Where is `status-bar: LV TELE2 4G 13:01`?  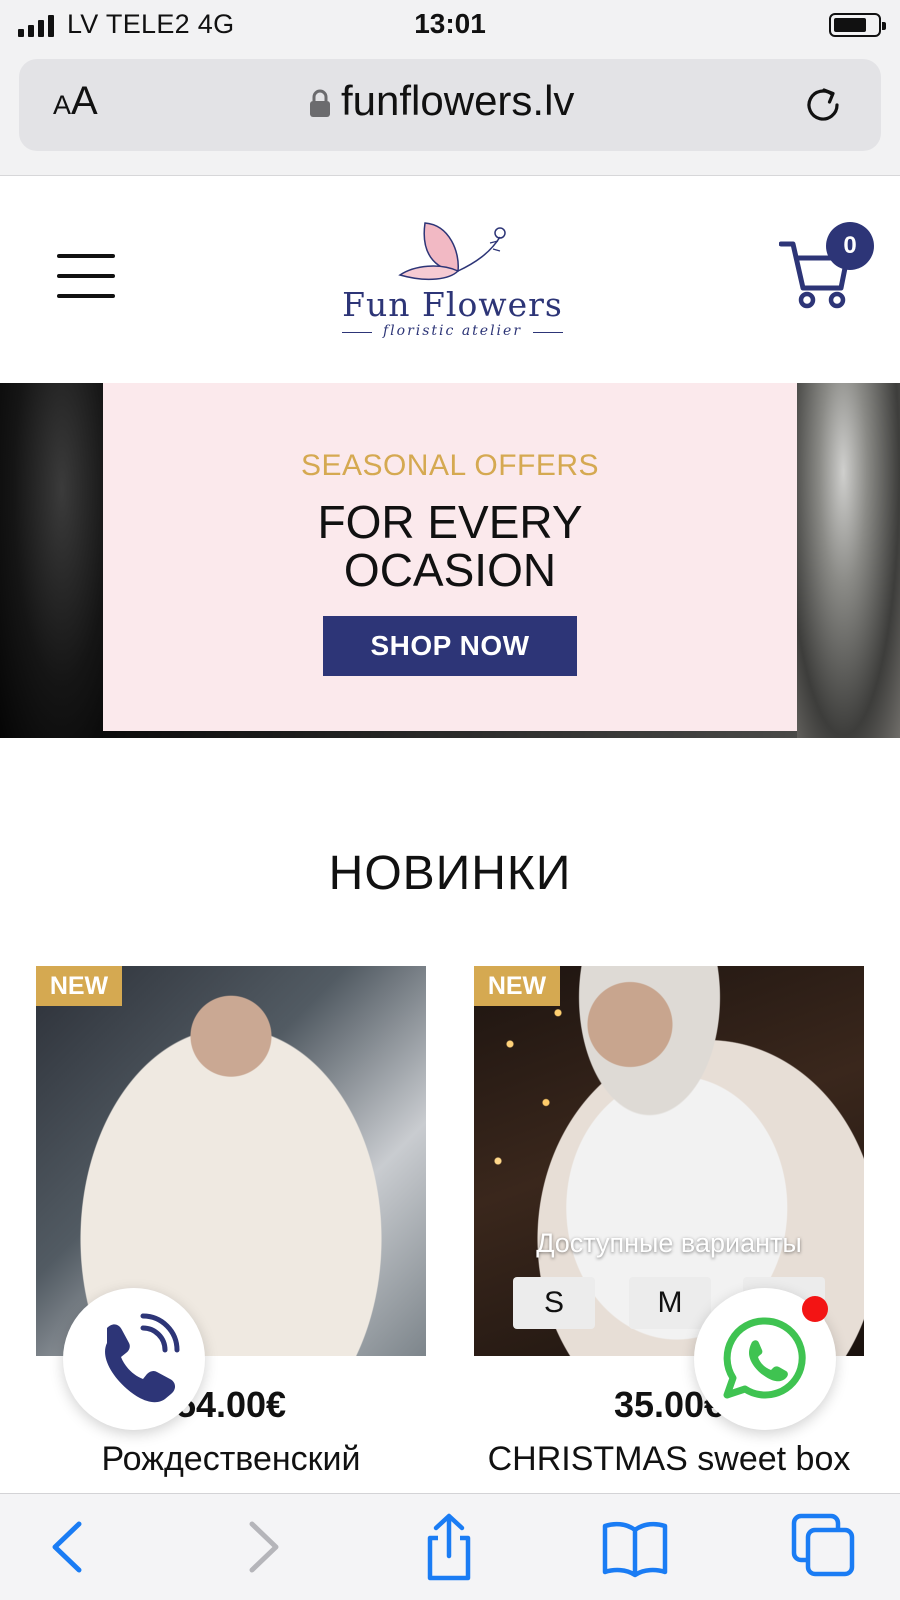
status-bar: LV TELE2 4G 13:01 is located at coordinates (450, 26).